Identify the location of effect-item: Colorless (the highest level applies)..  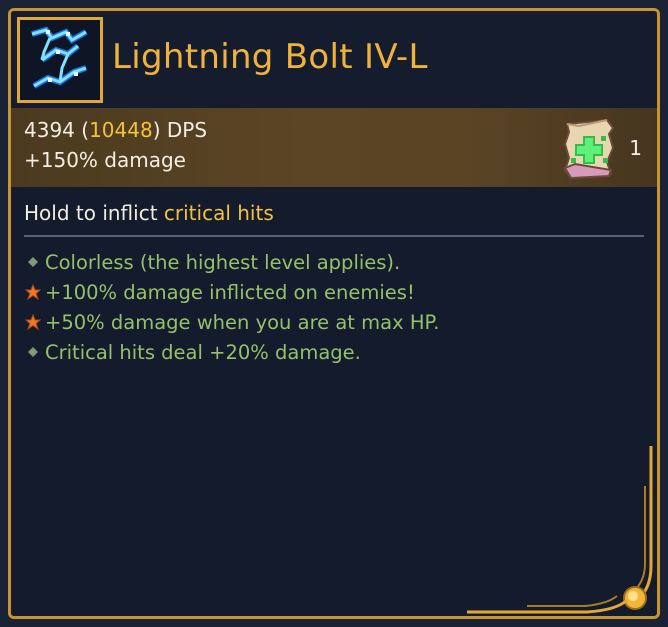
(232, 266).